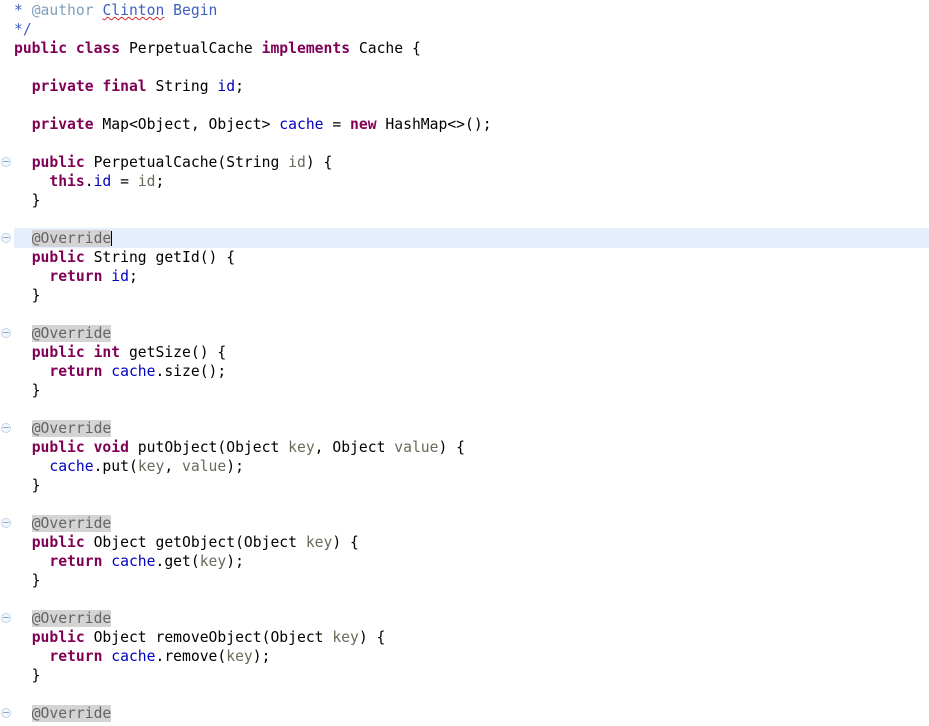 The height and width of the screenshot is (726, 929). What do you see at coordinates (89, 181) in the screenshot?
I see `code-line-text: this.id = id;` at bounding box center [89, 181].